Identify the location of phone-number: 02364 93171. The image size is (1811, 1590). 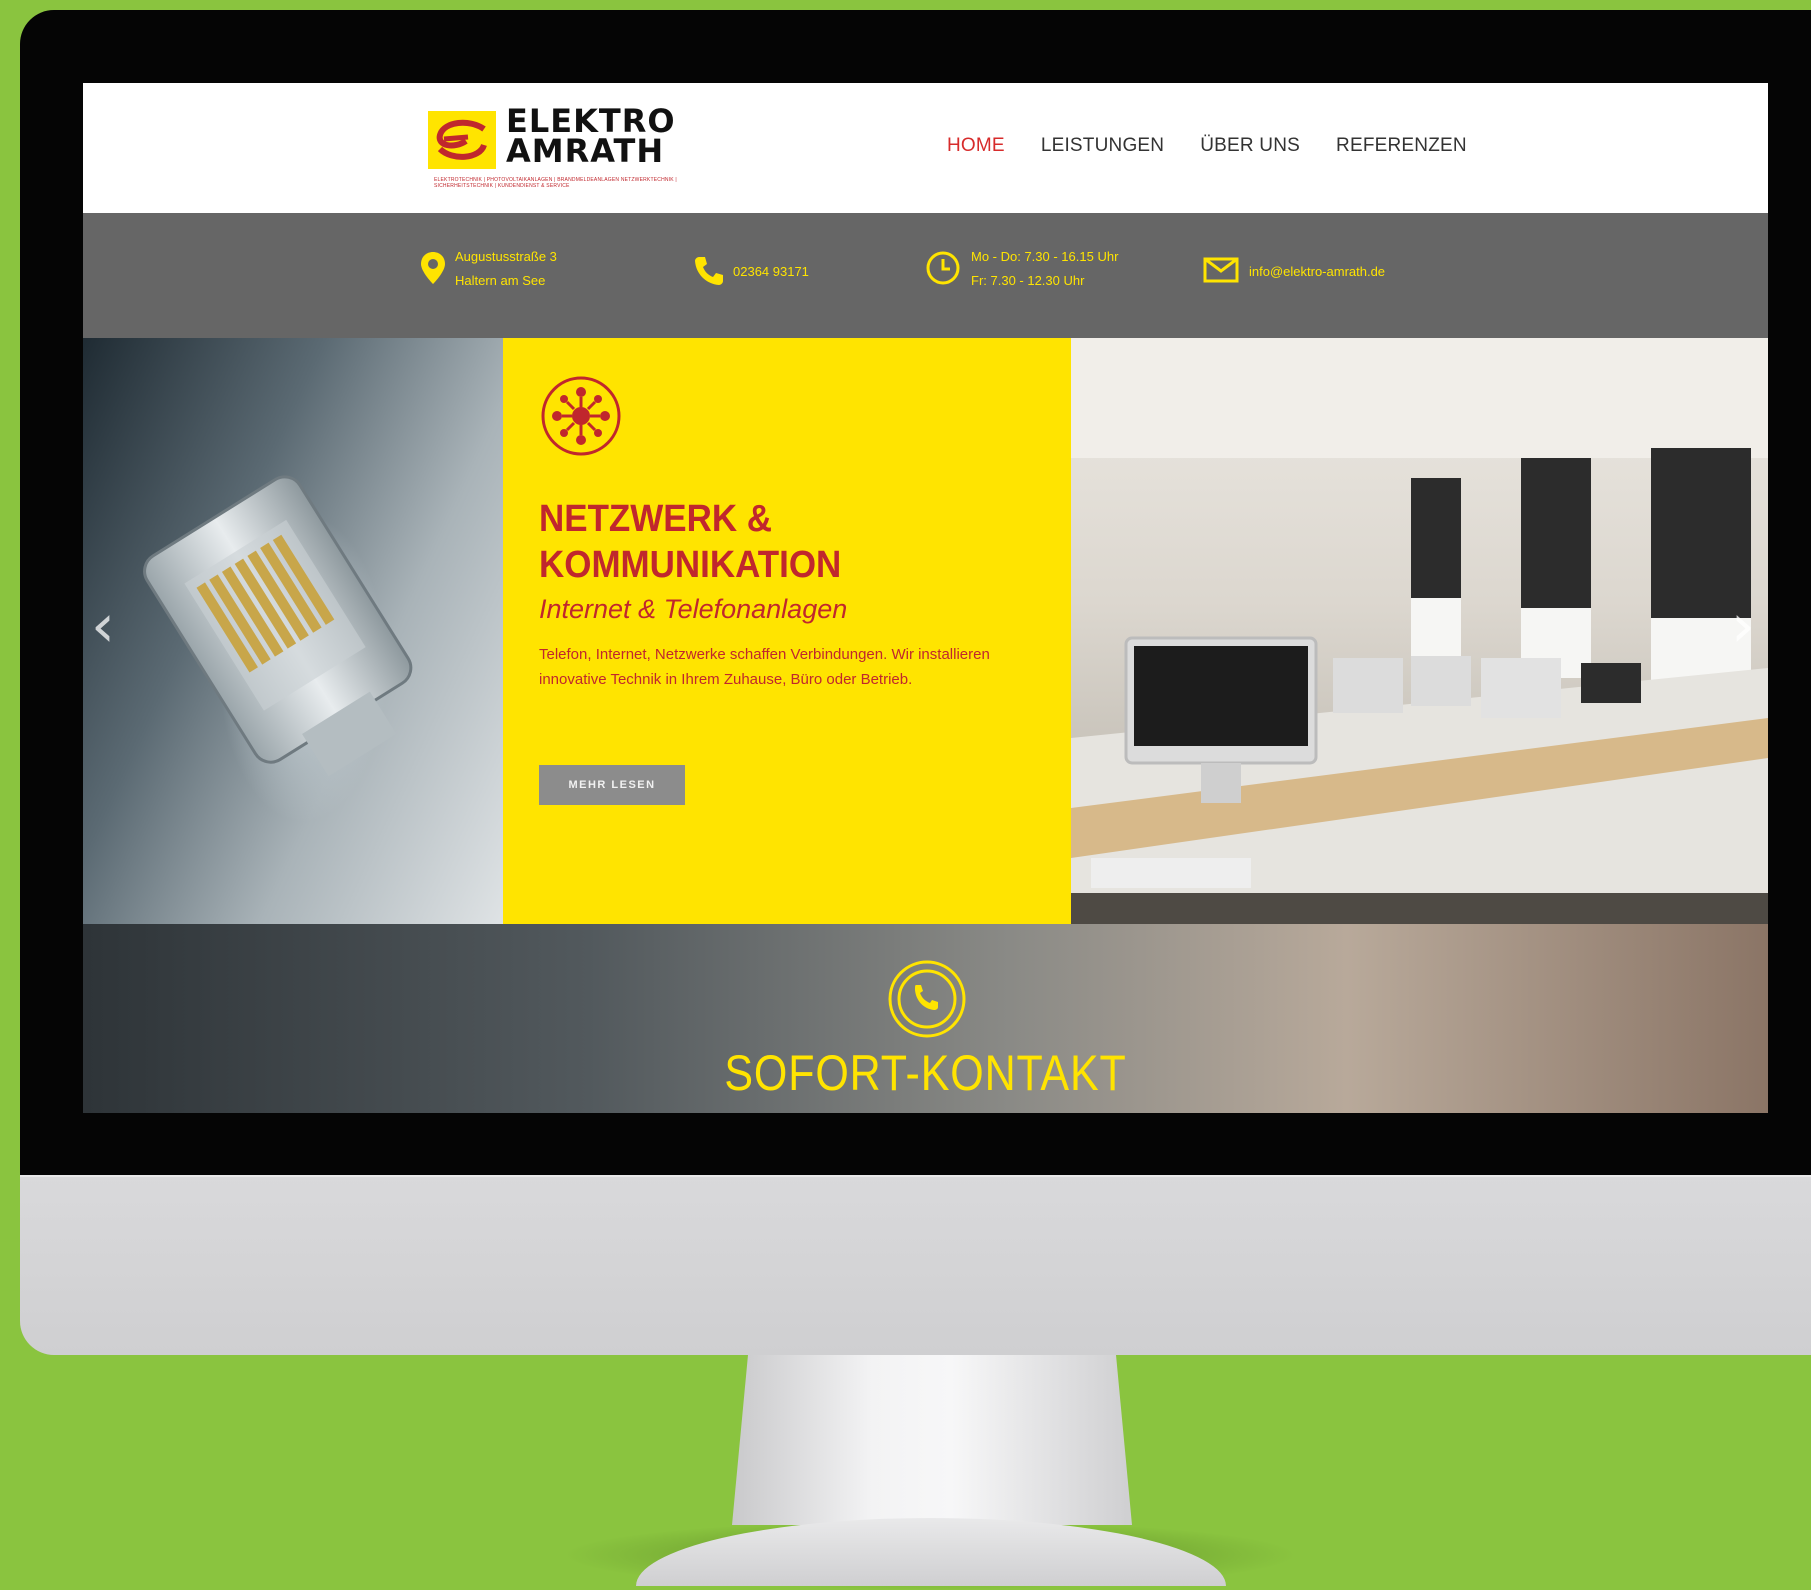
(771, 272).